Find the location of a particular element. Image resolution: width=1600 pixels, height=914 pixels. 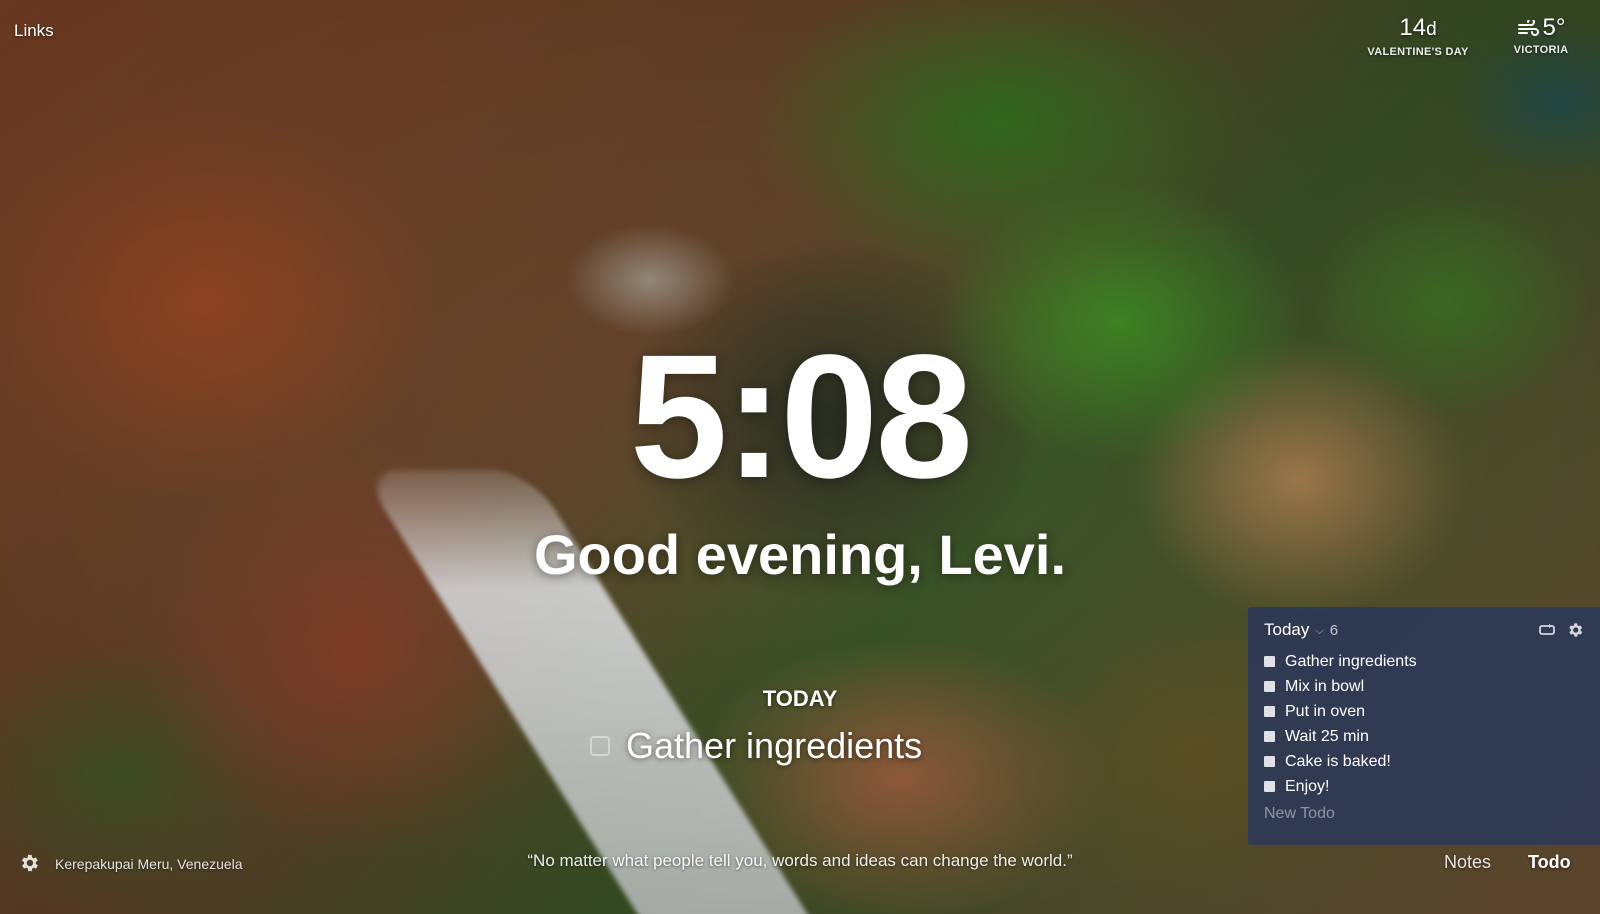

todo-item-label: Wait 25 min is located at coordinates (1327, 736).